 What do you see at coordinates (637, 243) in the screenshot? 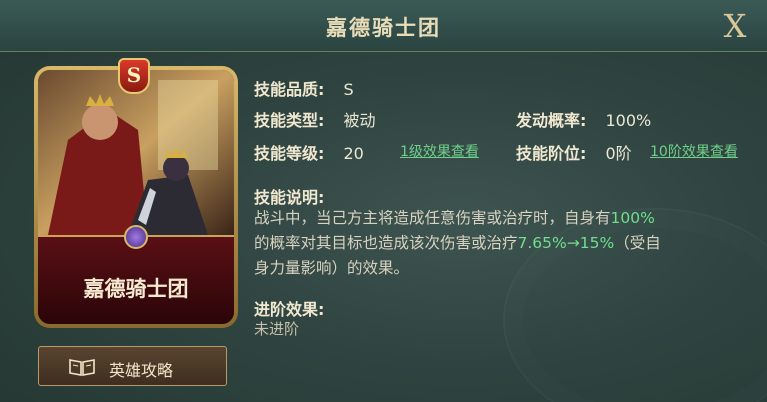
I see `desc-text: （受自` at bounding box center [637, 243].